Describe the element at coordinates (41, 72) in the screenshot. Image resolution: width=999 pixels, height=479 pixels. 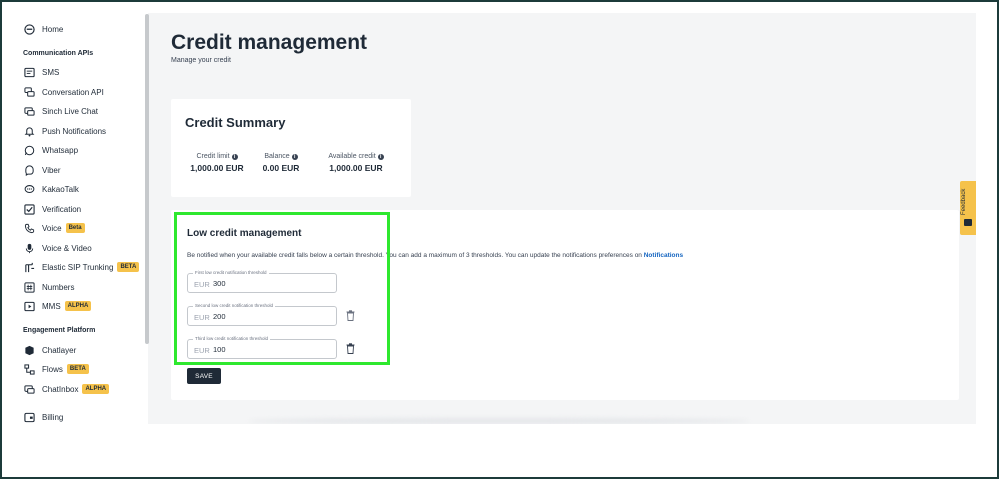
I see `sidebar-item-sms: SMS` at that location.